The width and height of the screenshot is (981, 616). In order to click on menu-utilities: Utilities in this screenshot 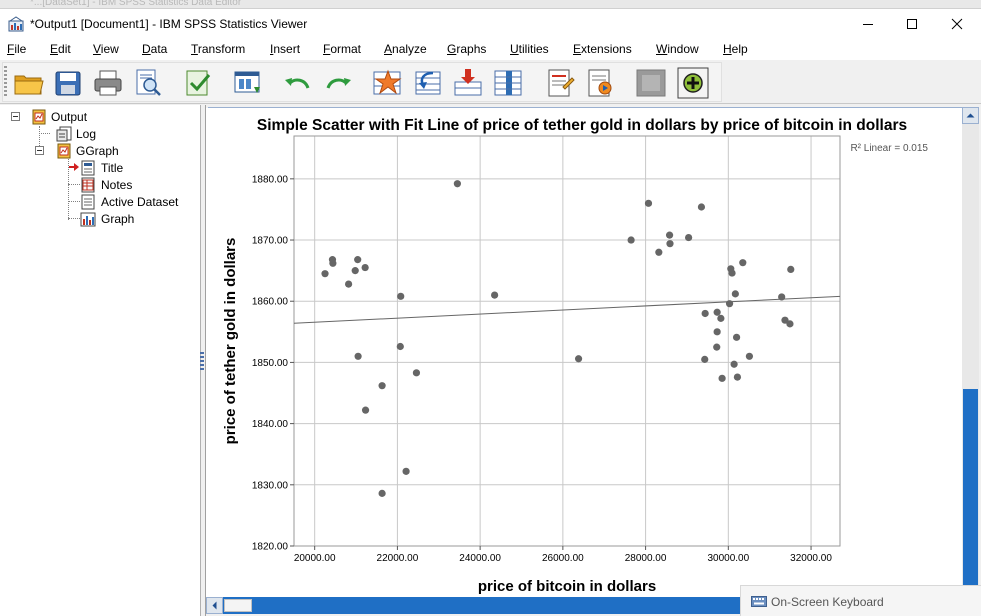, I will do `click(529, 49)`.